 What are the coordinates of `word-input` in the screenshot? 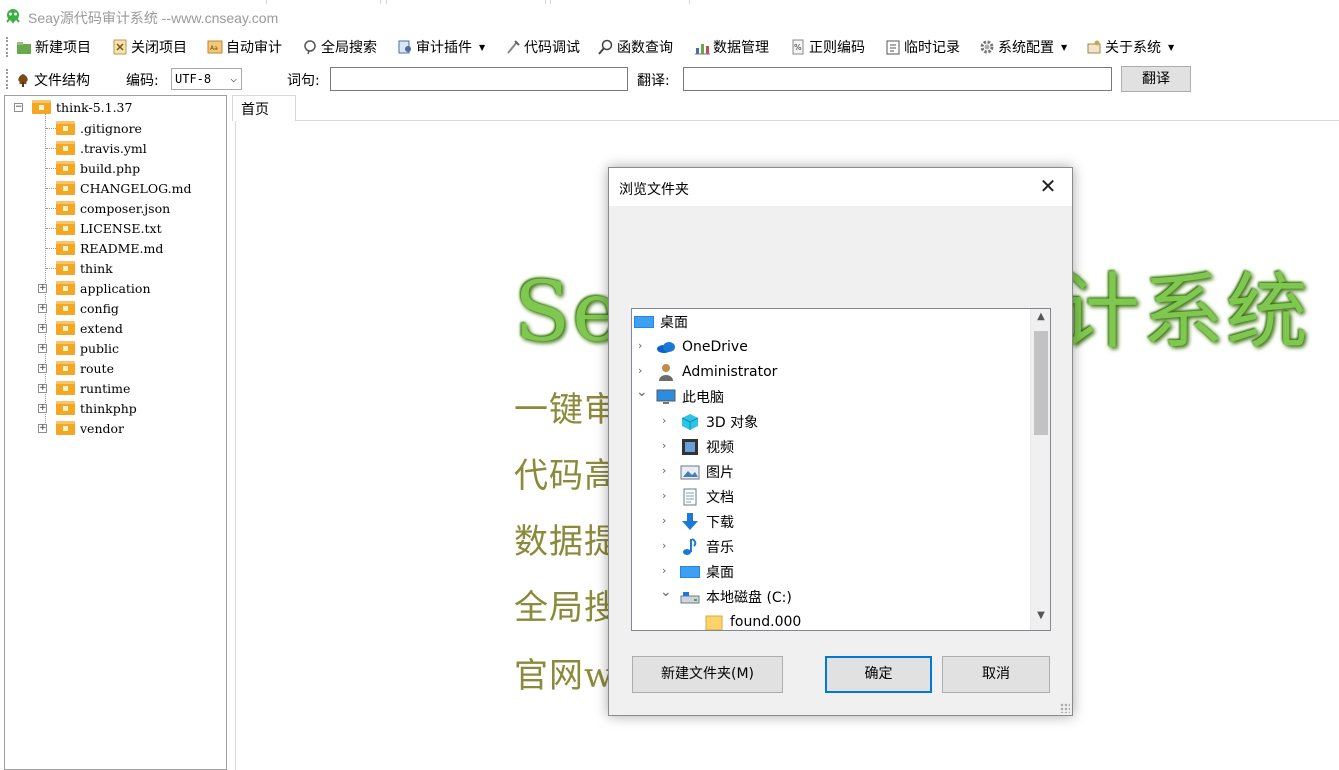 It's located at (479, 79).